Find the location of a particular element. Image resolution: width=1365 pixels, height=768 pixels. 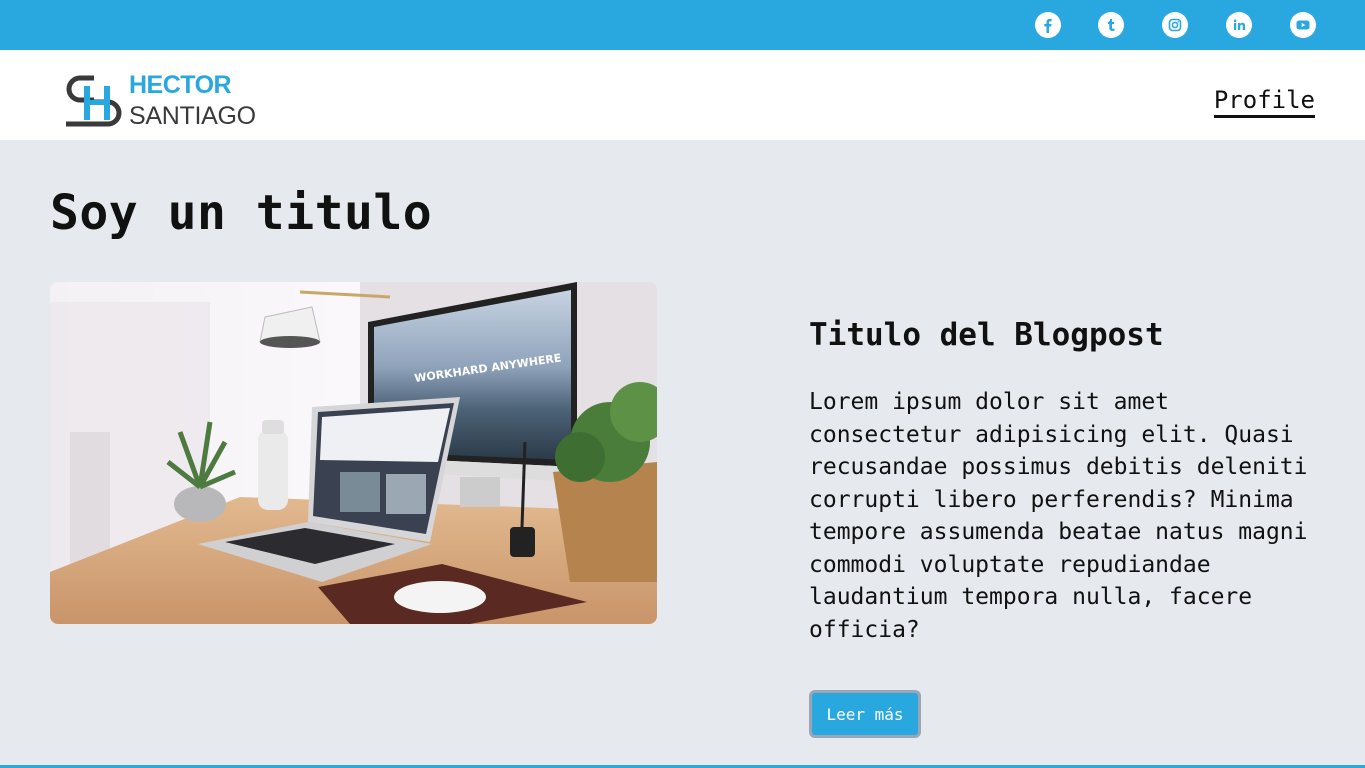

logo-first-name: HECTOR is located at coordinates (180, 85).